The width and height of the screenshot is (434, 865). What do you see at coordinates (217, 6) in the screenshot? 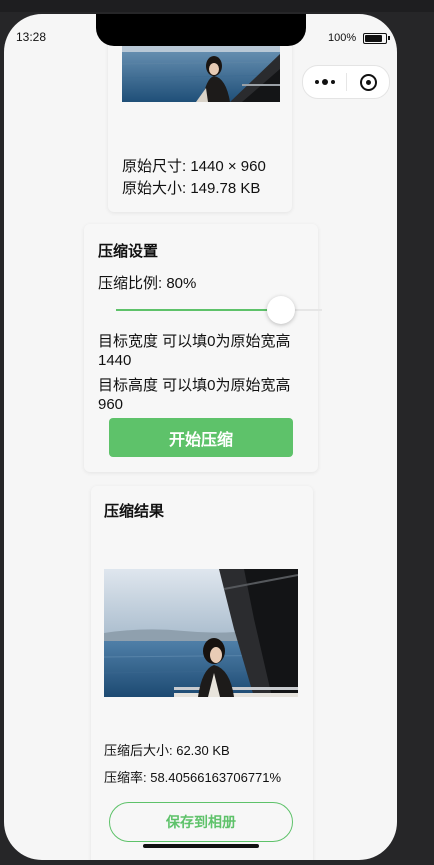
I see `window-top-strip` at bounding box center [217, 6].